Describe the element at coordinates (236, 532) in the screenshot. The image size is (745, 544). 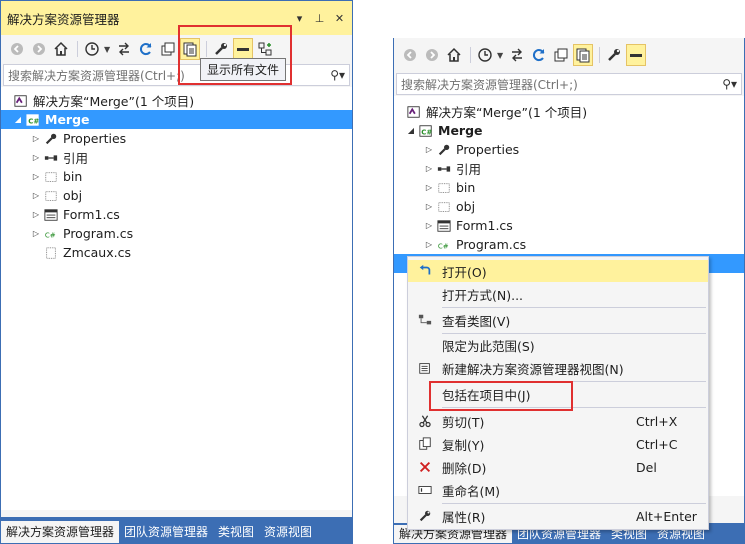
I see `tab-class-view: 类视图` at that location.